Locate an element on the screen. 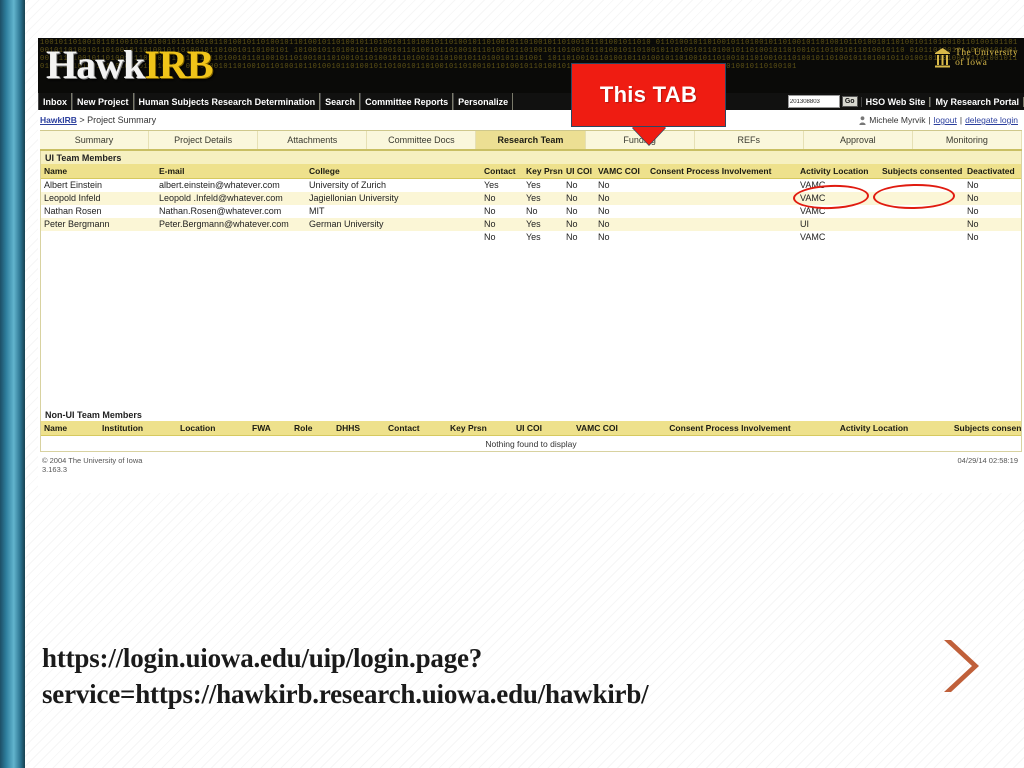 This screenshot has height=768, width=1024. nui-col-name: Name is located at coordinates (70, 428).